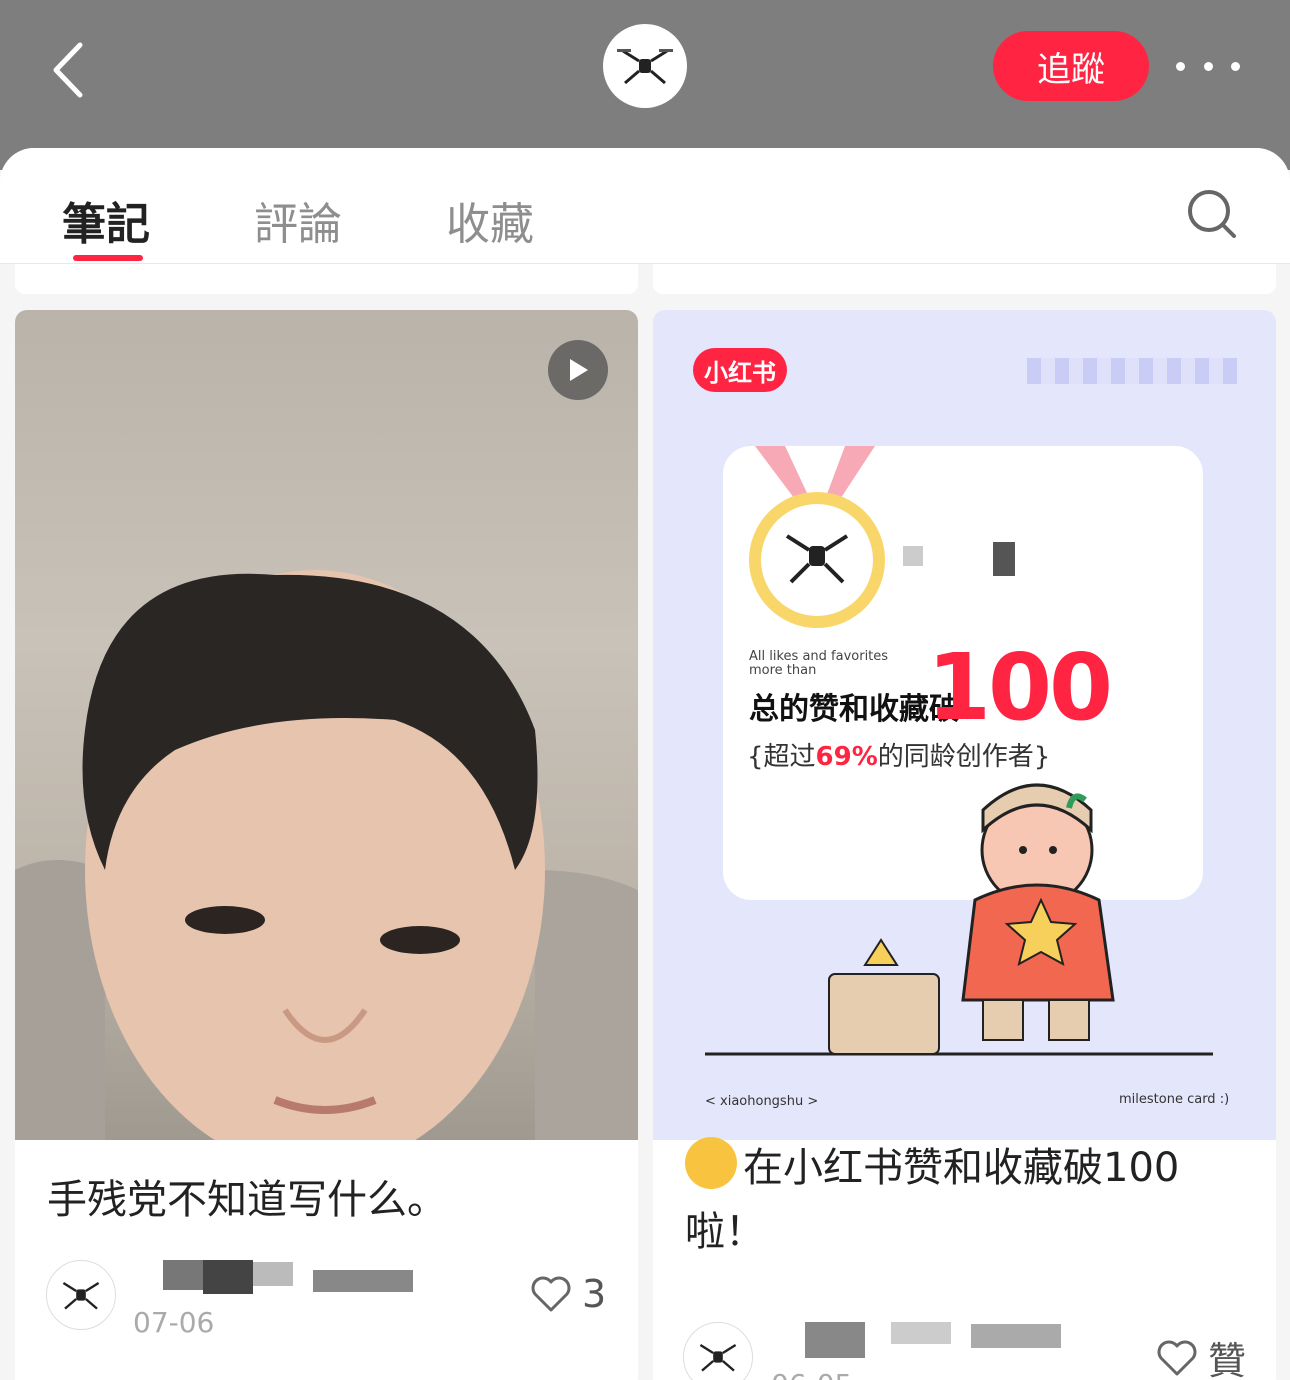 Image resolution: width=1290 pixels, height=1380 pixels. I want to click on milestone-subtitle-en: All likes and favorites more than, so click(819, 663).